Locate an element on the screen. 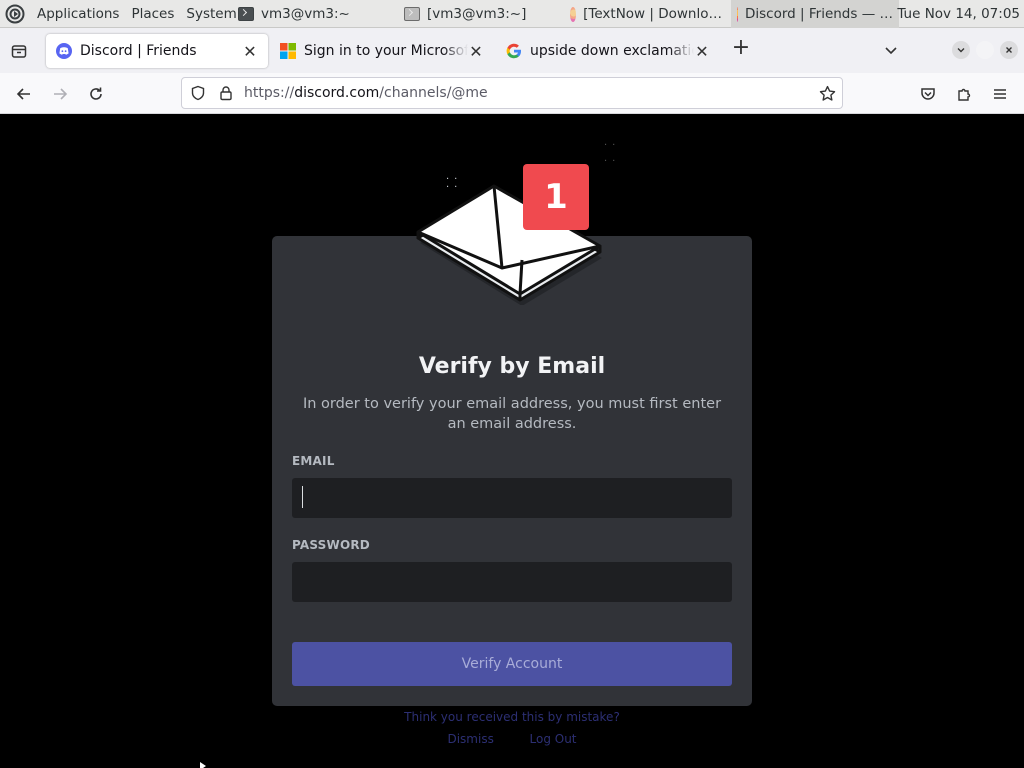 The height and width of the screenshot is (768, 1024). app-menu-button is located at coordinates (1000, 94).